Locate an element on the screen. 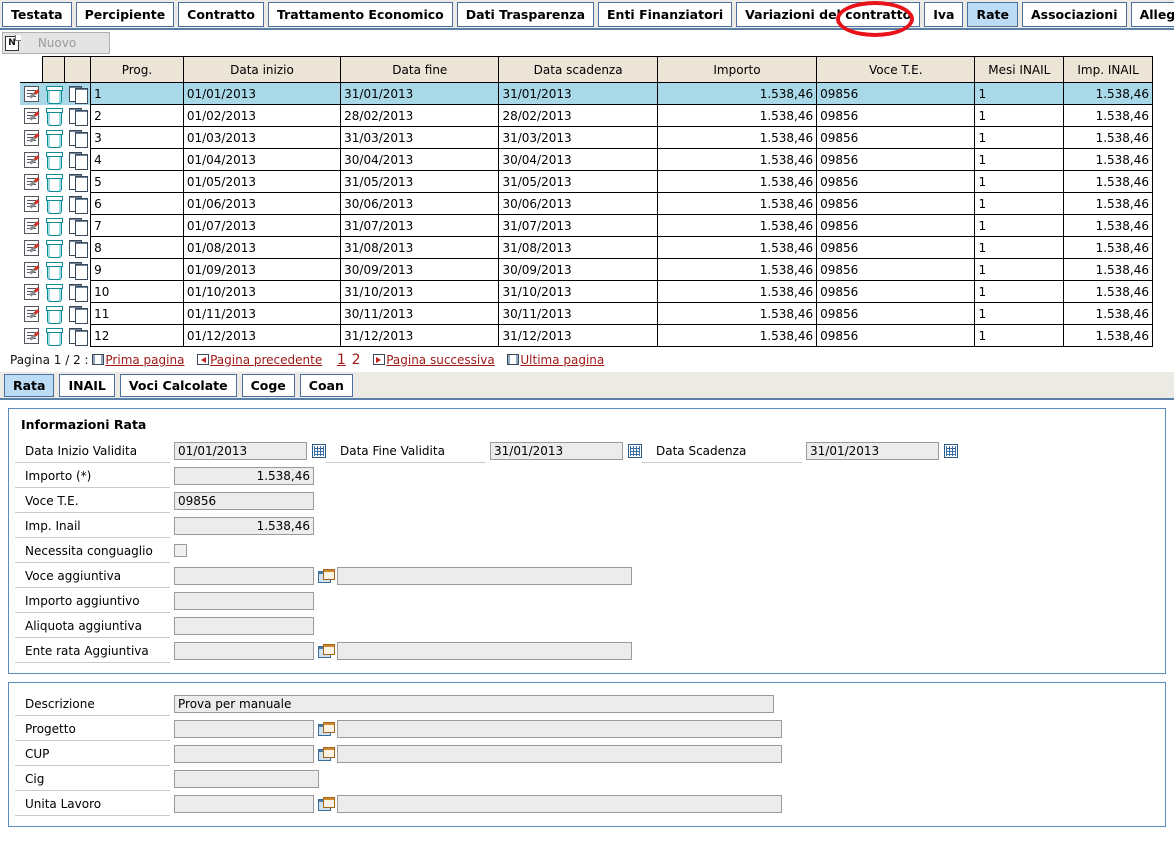 The image size is (1174, 846). tab-percipiente: Percipiente is located at coordinates (125, 14).